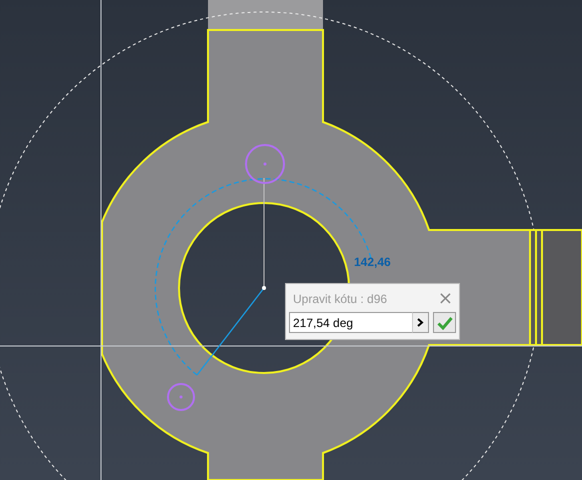 This screenshot has width=582, height=480. Describe the element at coordinates (264, 288) in the screenshot. I see `center-point` at that location.